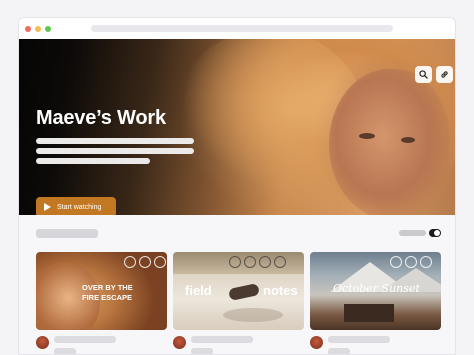  What do you see at coordinates (107, 287) in the screenshot?
I see `card-title-line: OVER BY THE` at bounding box center [107, 287].